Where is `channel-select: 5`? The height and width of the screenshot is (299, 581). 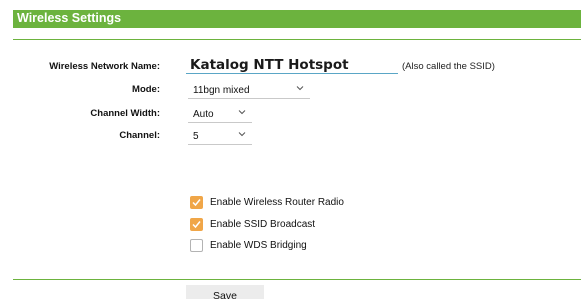 channel-select: 5 is located at coordinates (220, 136).